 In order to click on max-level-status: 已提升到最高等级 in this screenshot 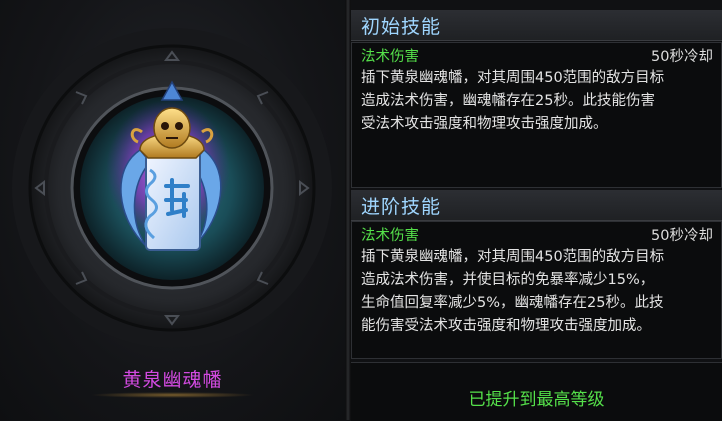, I will do `click(536, 400)`.